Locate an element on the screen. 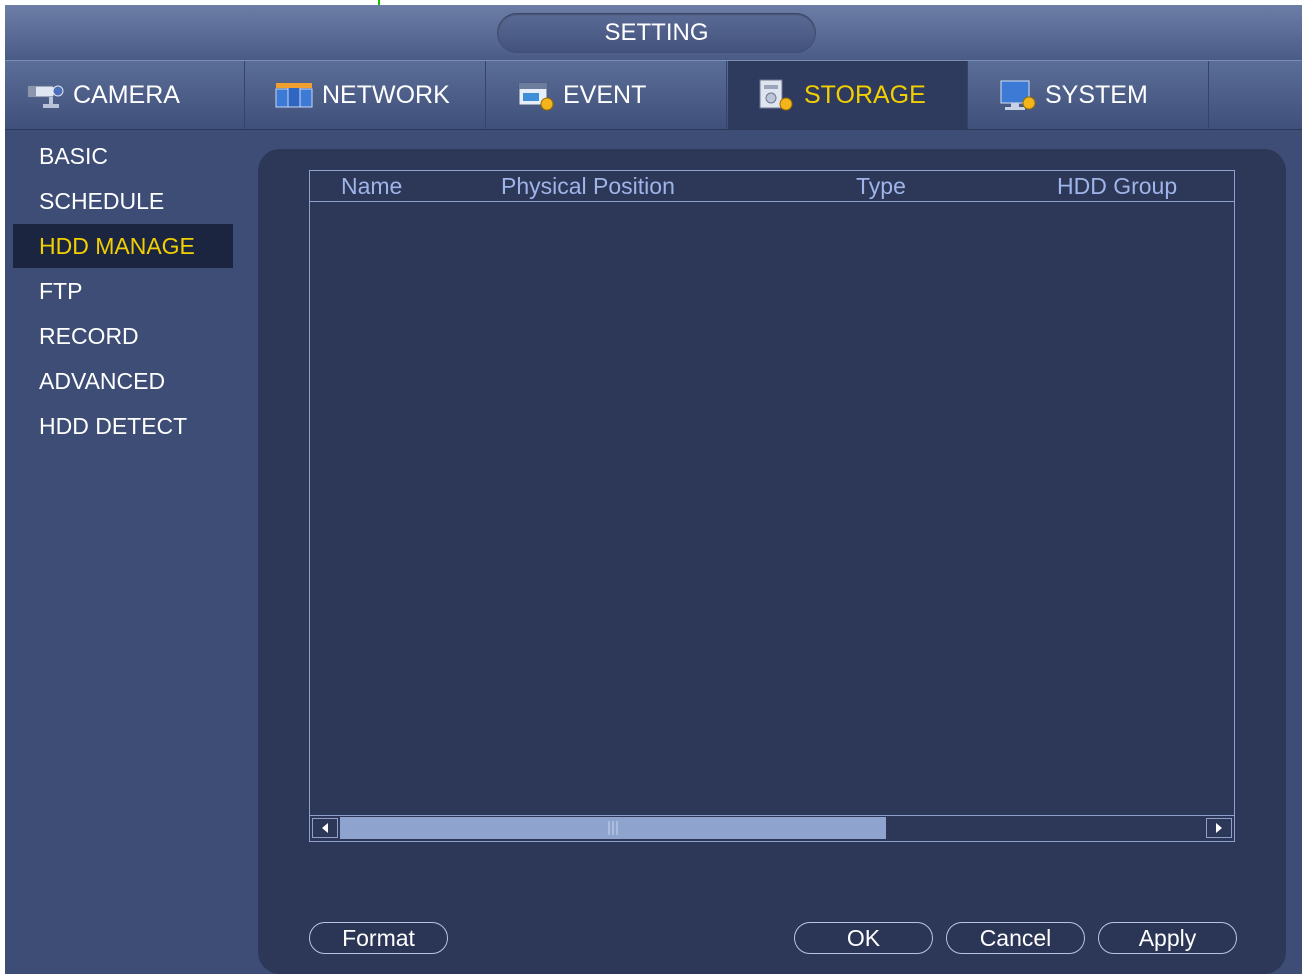  scroll-right-button is located at coordinates (1219, 828).